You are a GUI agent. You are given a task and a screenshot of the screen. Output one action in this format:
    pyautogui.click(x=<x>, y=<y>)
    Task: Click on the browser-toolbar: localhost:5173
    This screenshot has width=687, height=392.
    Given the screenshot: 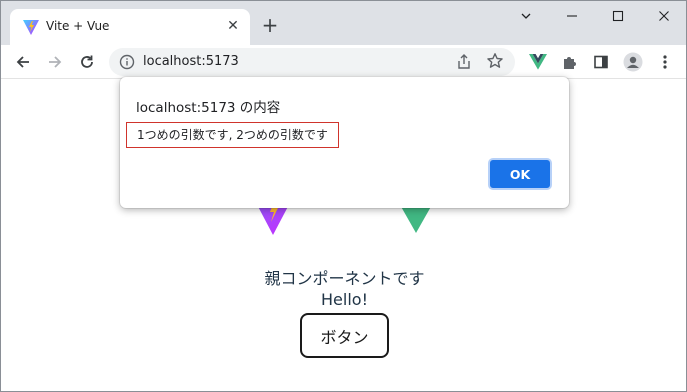 What is the action you would take?
    pyautogui.click(x=343, y=62)
    